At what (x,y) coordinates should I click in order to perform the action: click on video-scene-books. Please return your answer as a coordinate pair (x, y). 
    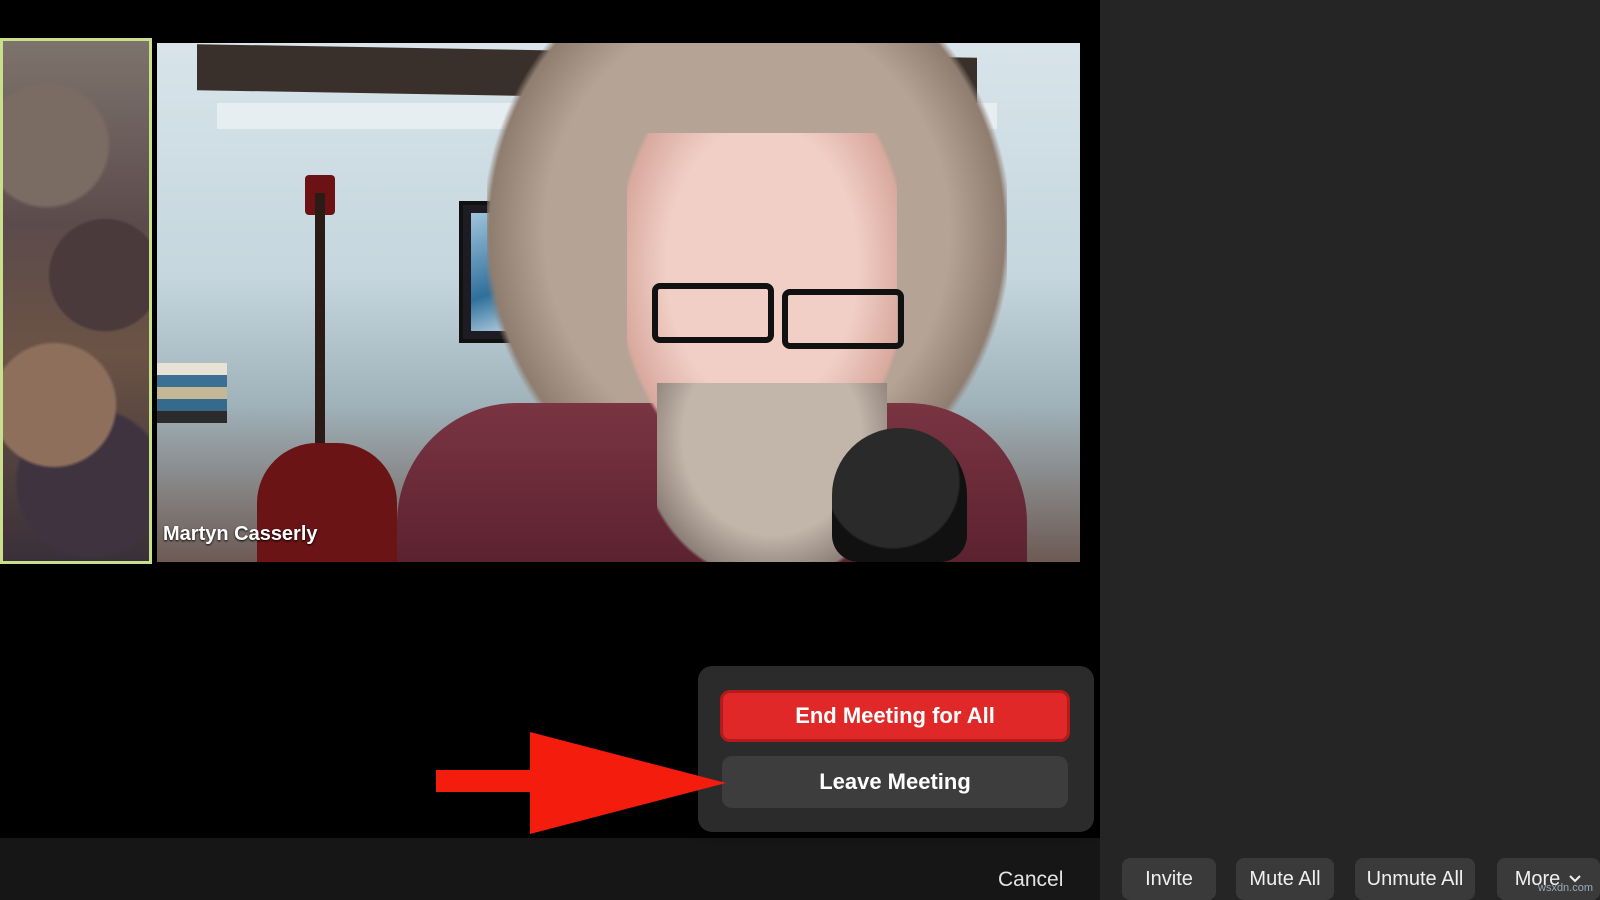
    Looking at the image, I should click on (192, 393).